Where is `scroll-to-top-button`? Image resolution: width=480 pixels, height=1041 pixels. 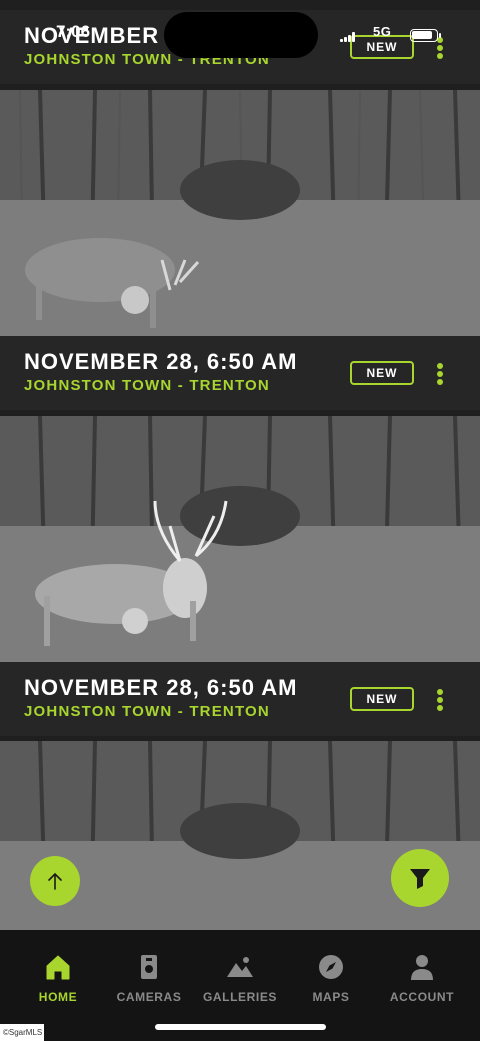
scroll-to-top-button is located at coordinates (55, 881).